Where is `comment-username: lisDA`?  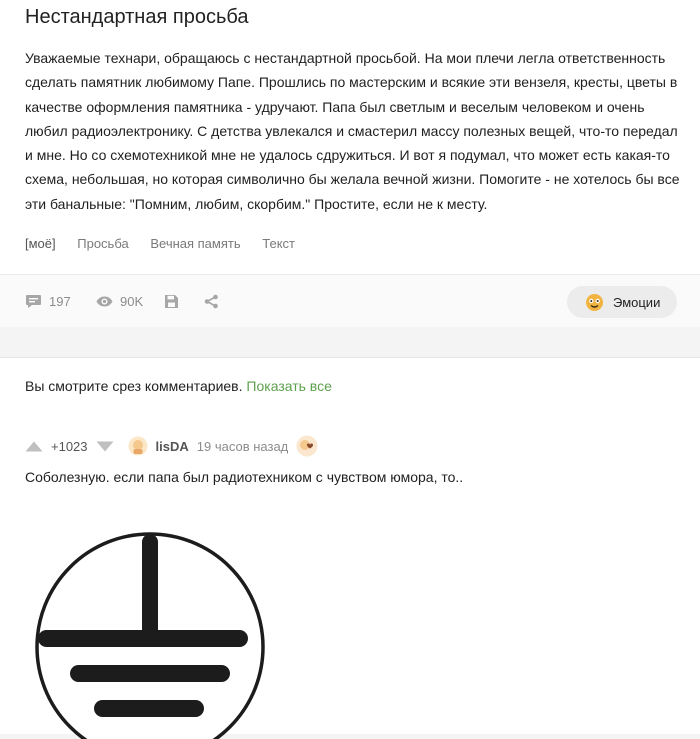
comment-username: lisDA is located at coordinates (172, 446).